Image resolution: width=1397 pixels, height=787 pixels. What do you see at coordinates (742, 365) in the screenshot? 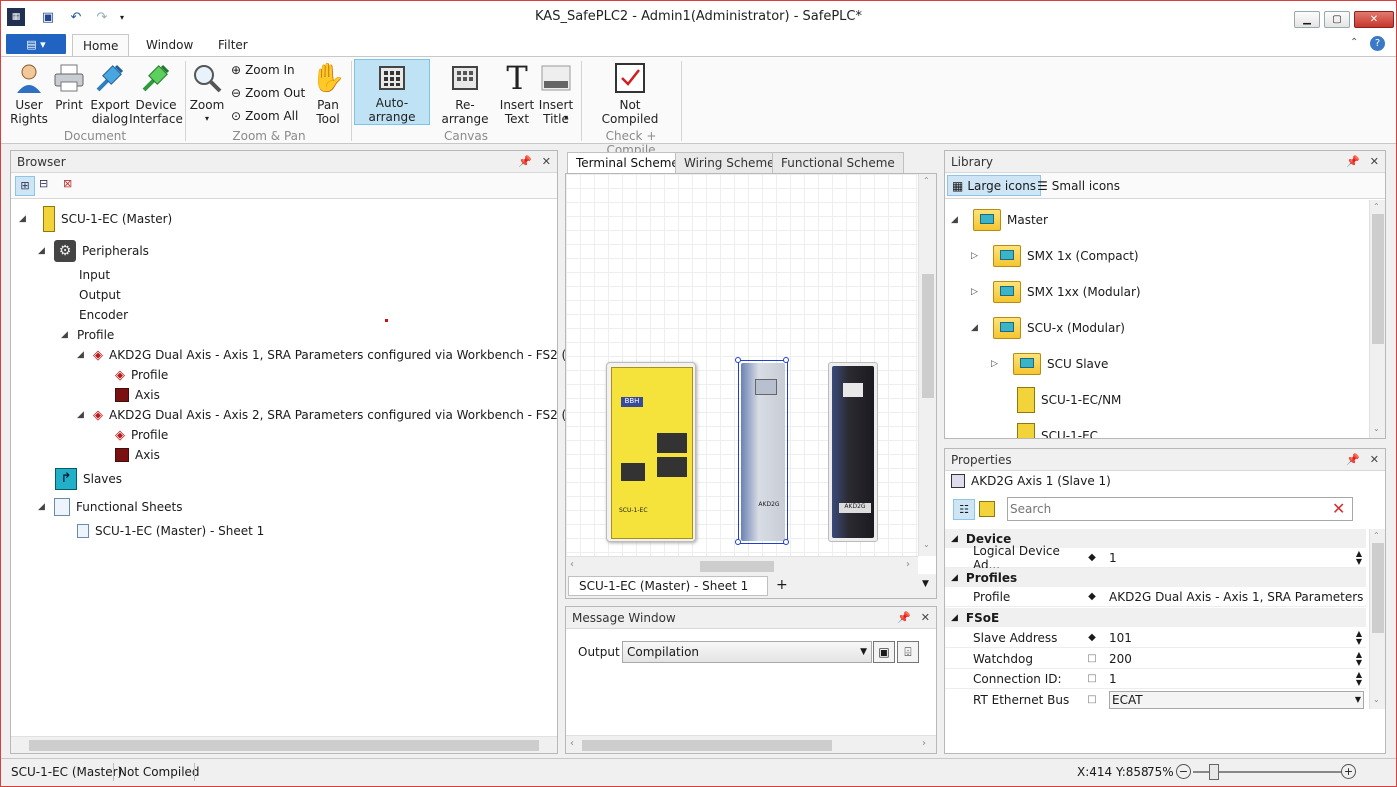
I see `drawing-canvas: BBH SCU-1-EC AKD2G AKD2G` at bounding box center [742, 365].